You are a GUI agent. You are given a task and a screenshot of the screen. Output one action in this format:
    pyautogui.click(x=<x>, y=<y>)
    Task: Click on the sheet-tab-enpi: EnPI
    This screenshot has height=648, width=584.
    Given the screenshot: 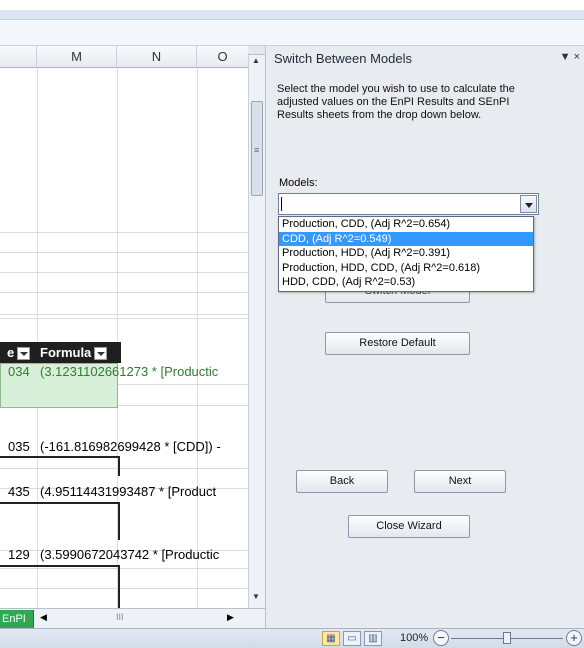 What is the action you would take?
    pyautogui.click(x=17, y=619)
    